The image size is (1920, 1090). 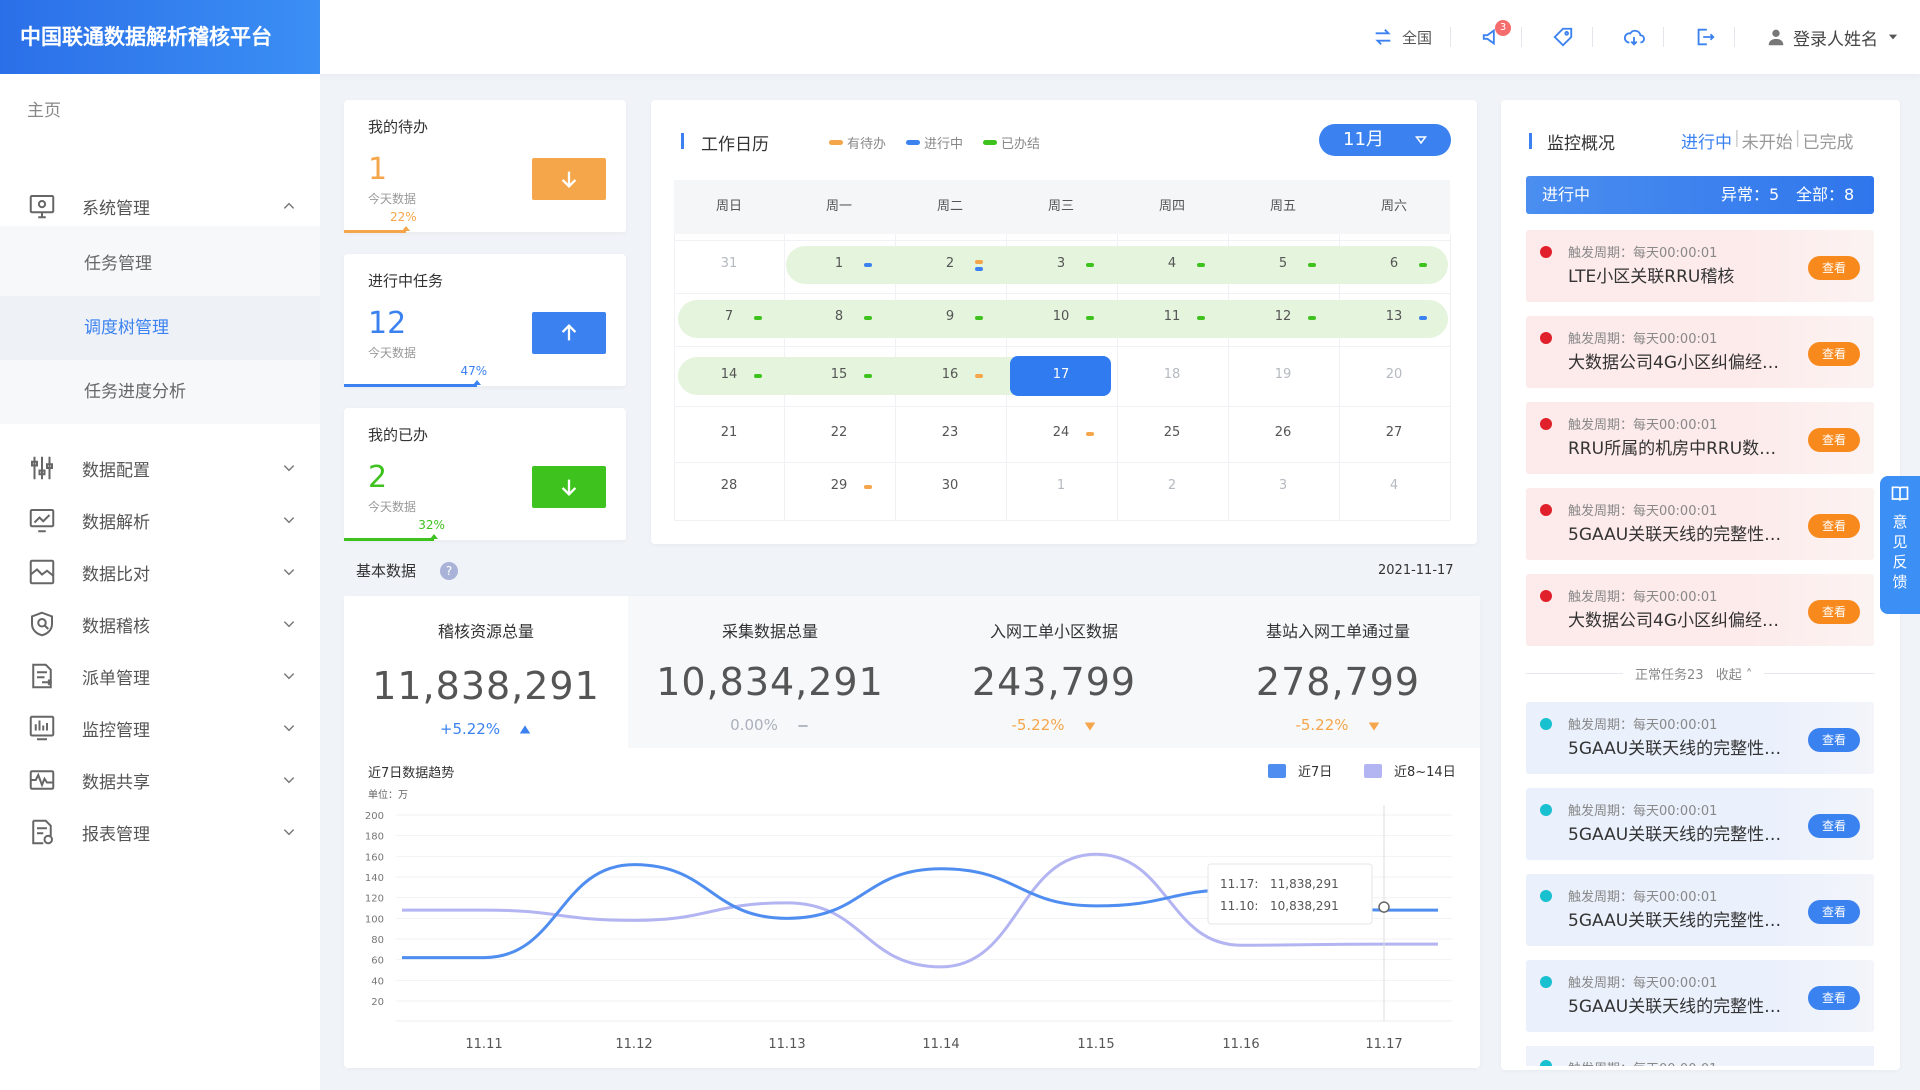 I want to click on normal-tasks-toggle: 正常任务23 收起 ˄, so click(x=1694, y=673).